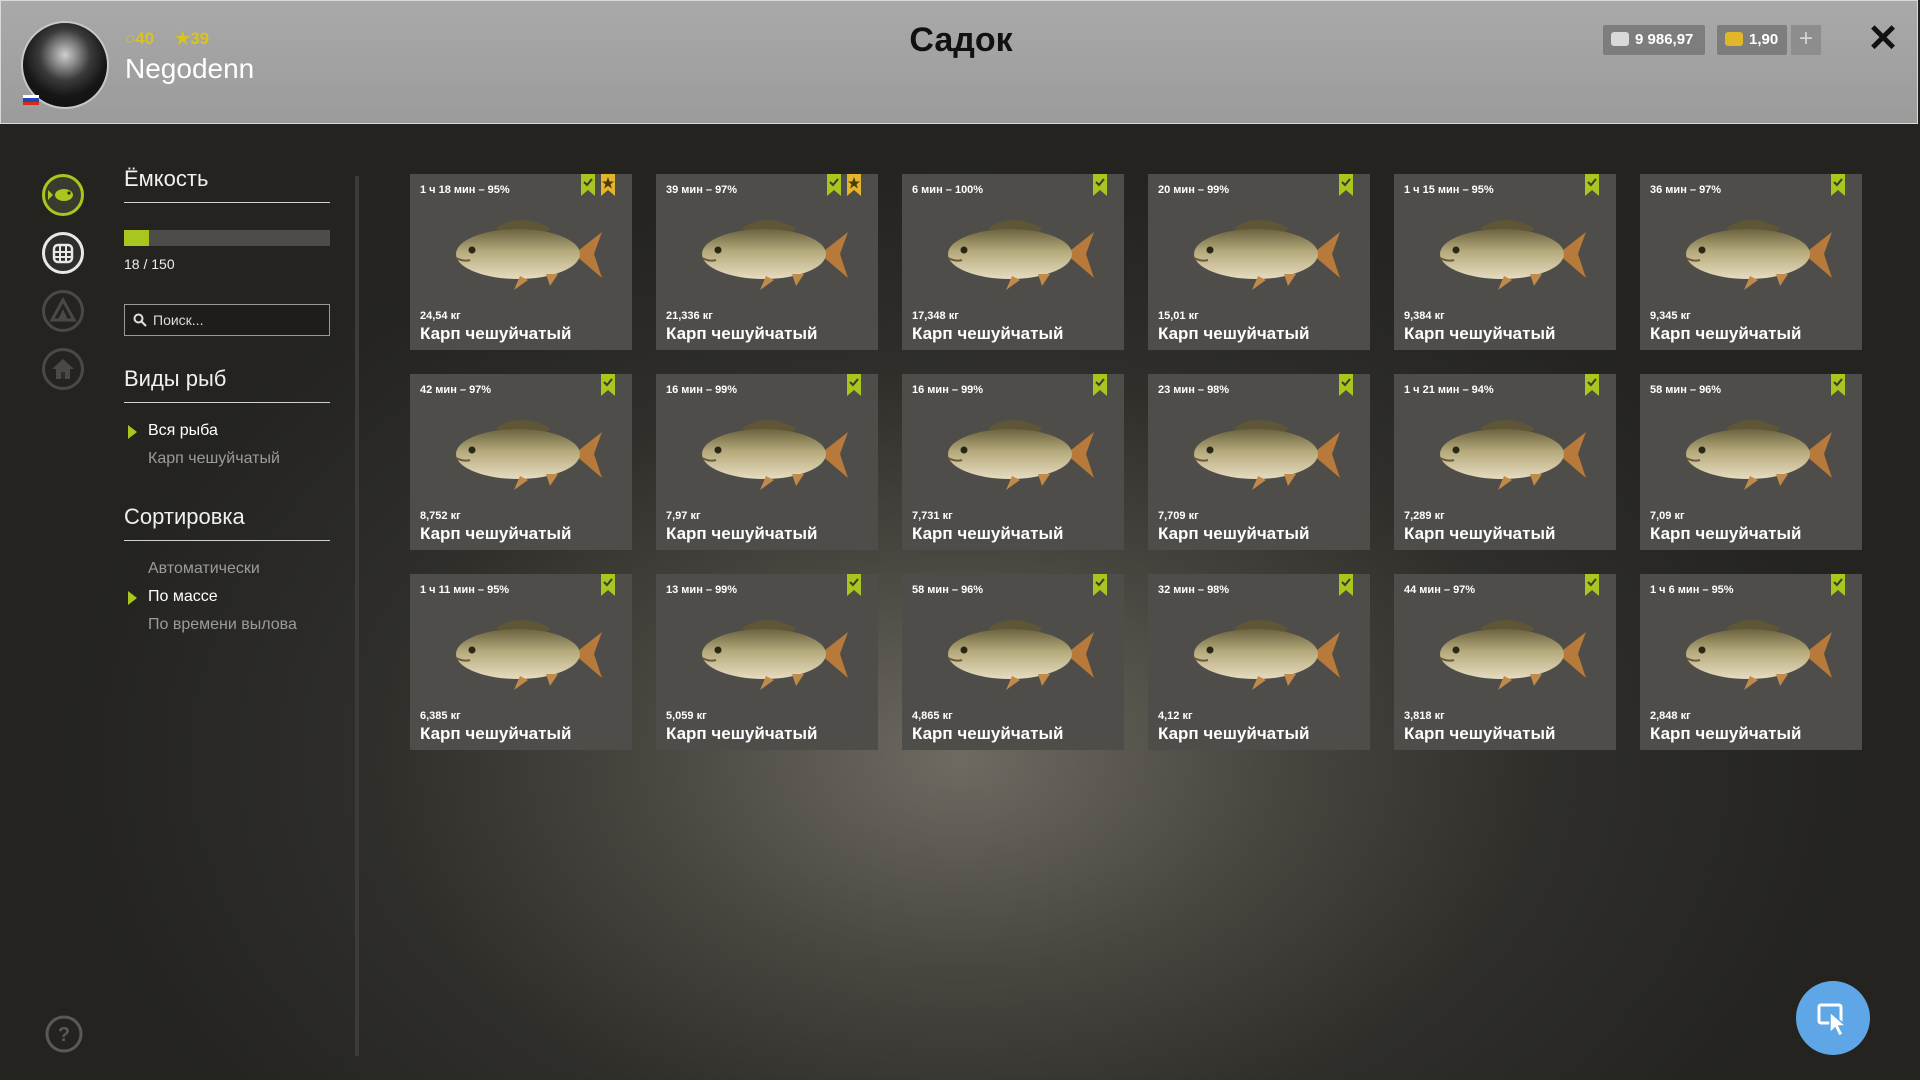 This screenshot has width=1920, height=1080. I want to click on panel-divider, so click(357, 616).